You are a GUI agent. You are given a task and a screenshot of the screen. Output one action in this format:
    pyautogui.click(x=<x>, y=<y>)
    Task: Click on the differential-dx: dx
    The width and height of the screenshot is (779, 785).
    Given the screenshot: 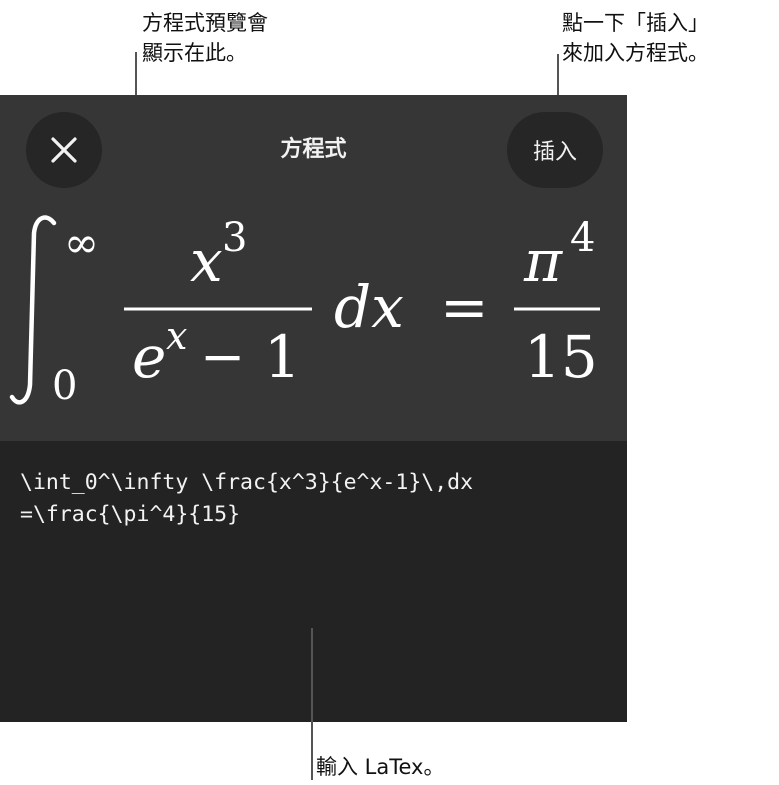 What is the action you would take?
    pyautogui.click(x=369, y=307)
    